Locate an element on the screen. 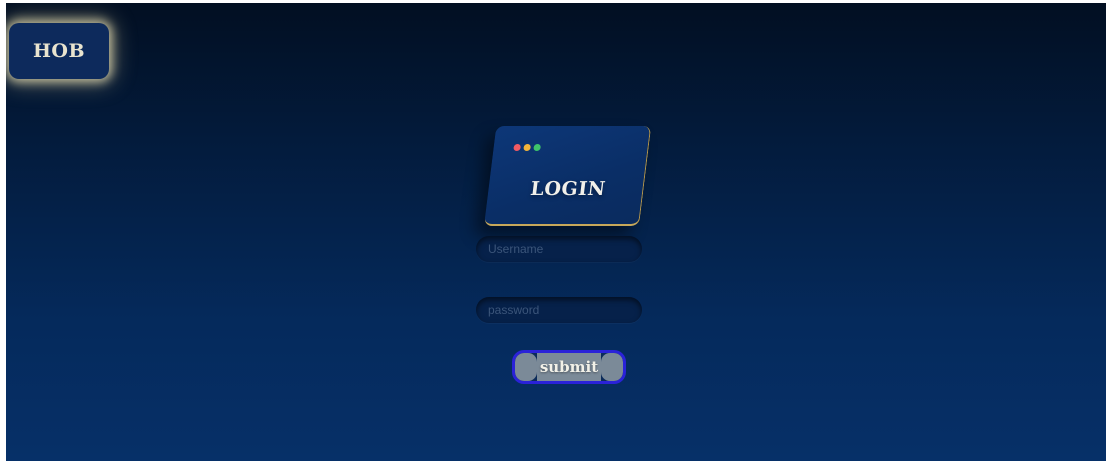 Image resolution: width=1112 pixels, height=461 pixels. submit-right-cap is located at coordinates (612, 367).